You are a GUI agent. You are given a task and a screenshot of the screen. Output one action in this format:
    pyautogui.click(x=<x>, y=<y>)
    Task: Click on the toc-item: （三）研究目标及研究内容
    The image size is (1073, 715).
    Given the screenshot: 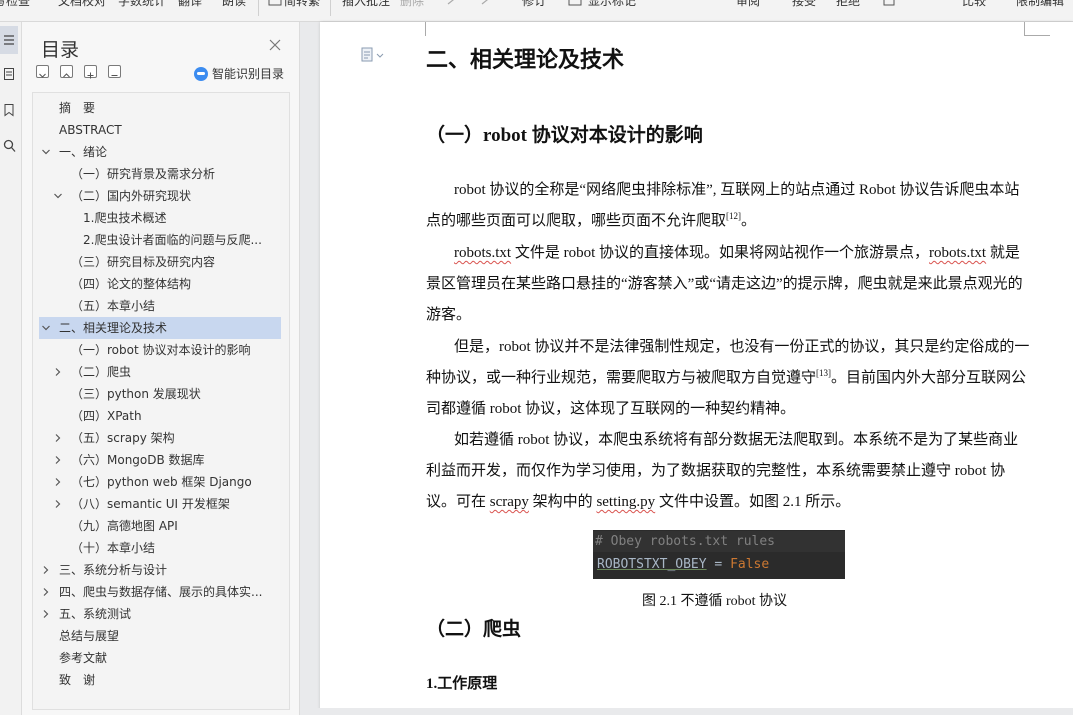 What is the action you would take?
    pyautogui.click(x=160, y=262)
    